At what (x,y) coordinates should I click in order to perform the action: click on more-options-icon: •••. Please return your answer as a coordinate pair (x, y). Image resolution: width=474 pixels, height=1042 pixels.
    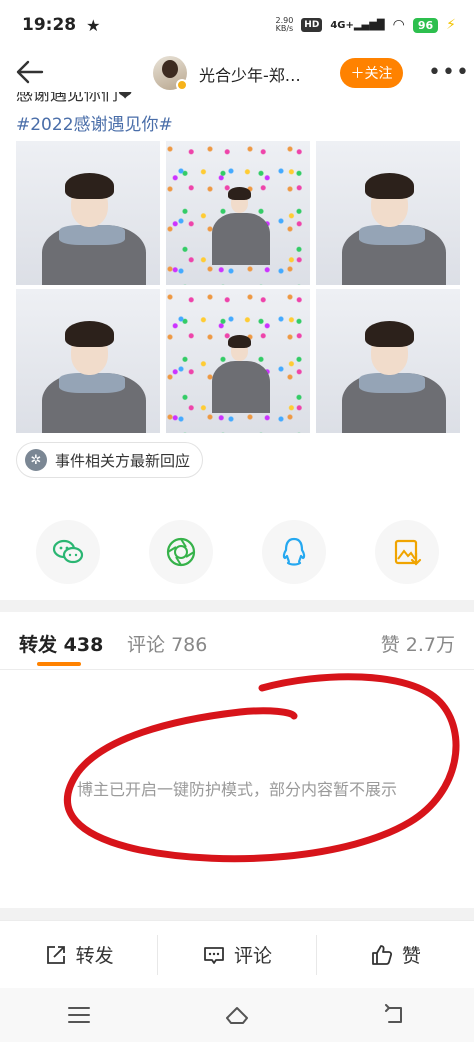
    Looking at the image, I should click on (449, 72).